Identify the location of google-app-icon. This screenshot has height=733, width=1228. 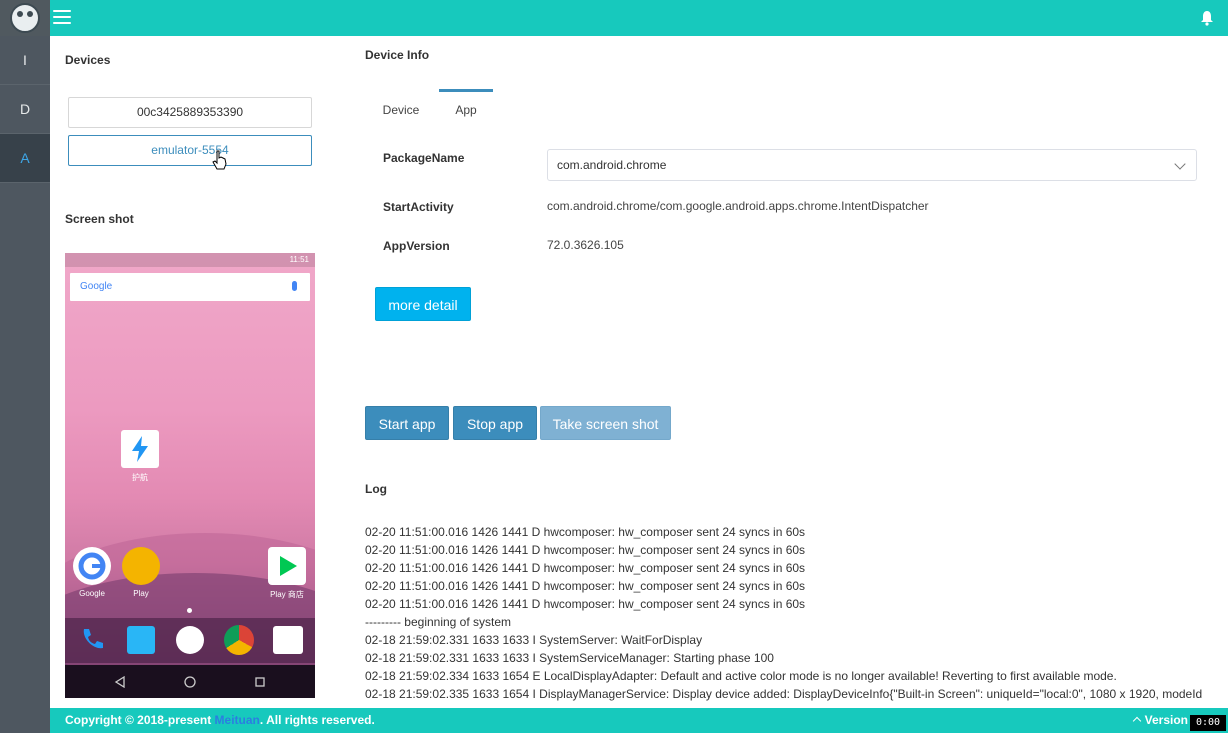
(92, 566).